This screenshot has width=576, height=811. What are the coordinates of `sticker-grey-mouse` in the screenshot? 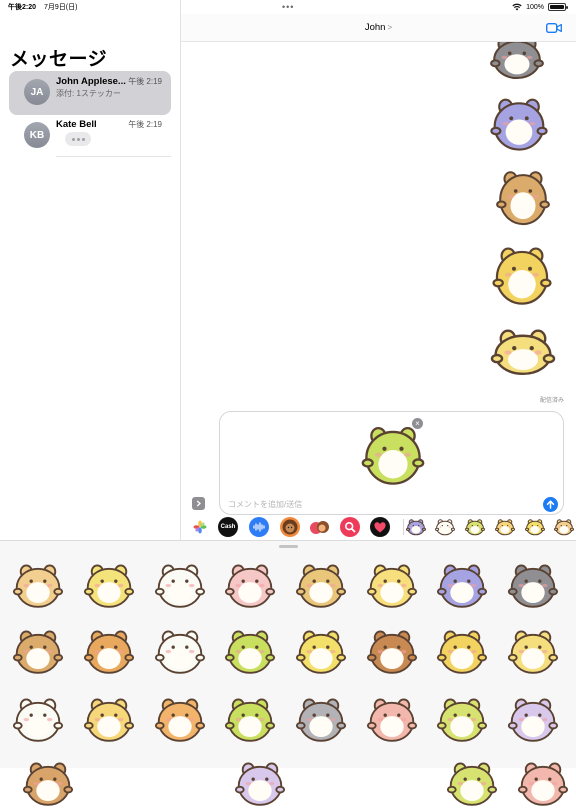 It's located at (321, 719).